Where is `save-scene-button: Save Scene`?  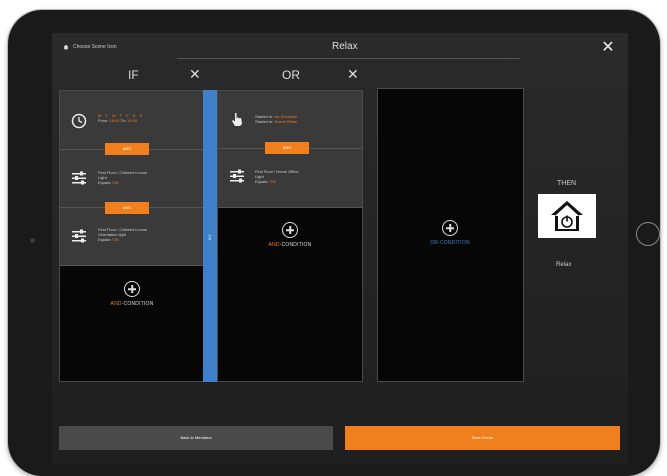
save-scene-button: Save Scene is located at coordinates (482, 438).